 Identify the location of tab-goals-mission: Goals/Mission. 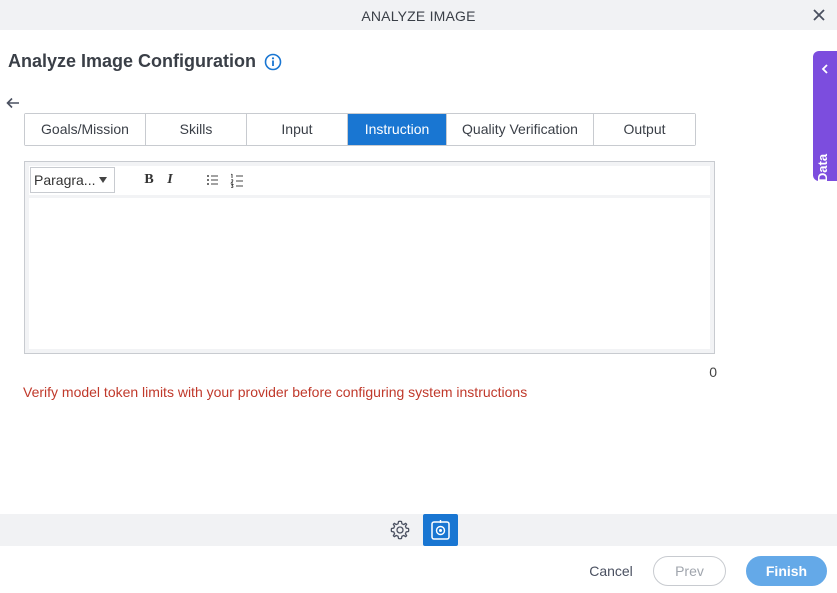
(85, 129).